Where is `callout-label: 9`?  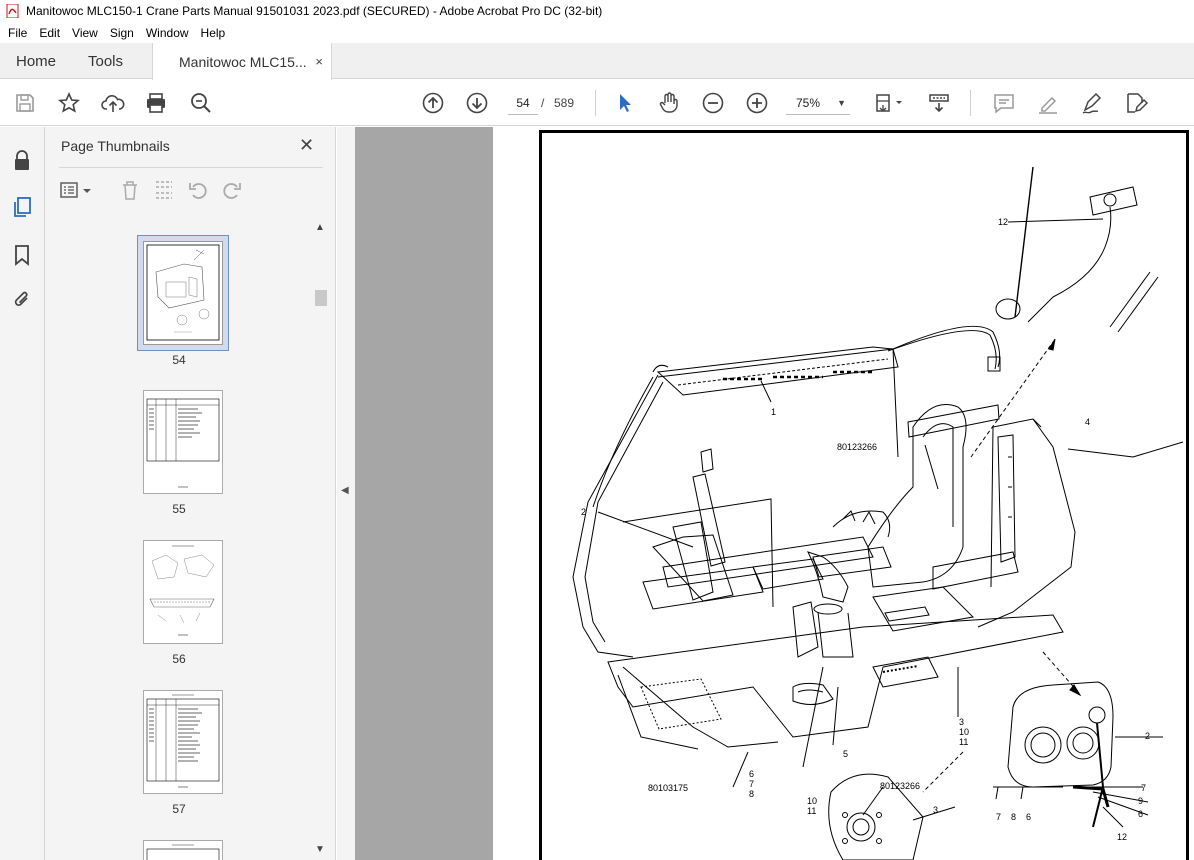 callout-label: 9 is located at coordinates (1140, 801).